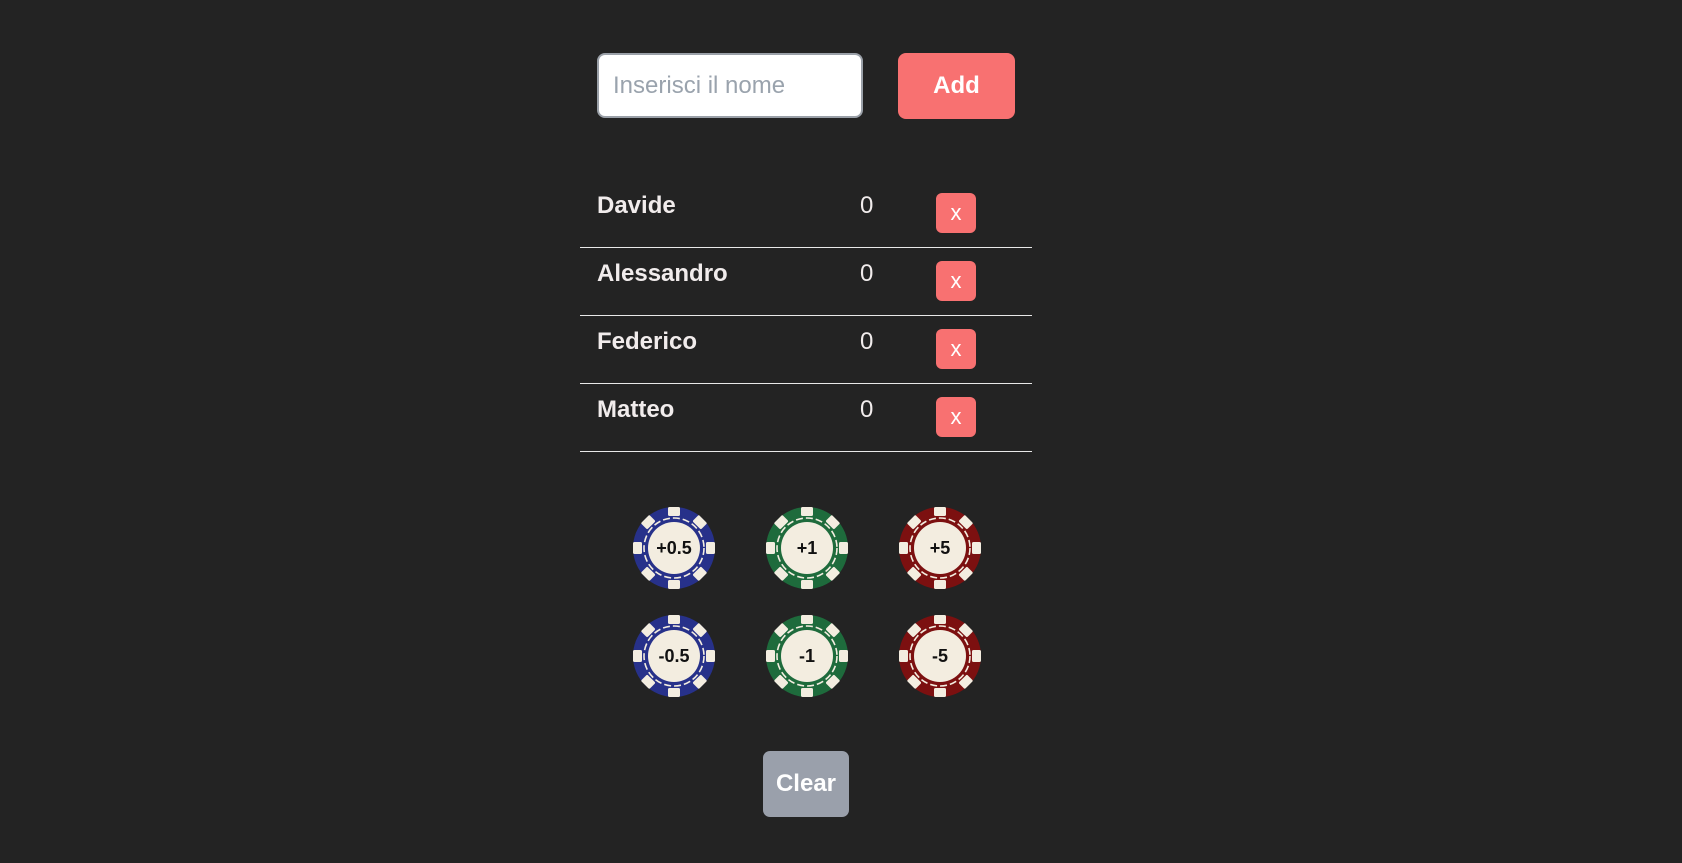 The height and width of the screenshot is (863, 1682). I want to click on chip-plus-1-button: +1, so click(807, 548).